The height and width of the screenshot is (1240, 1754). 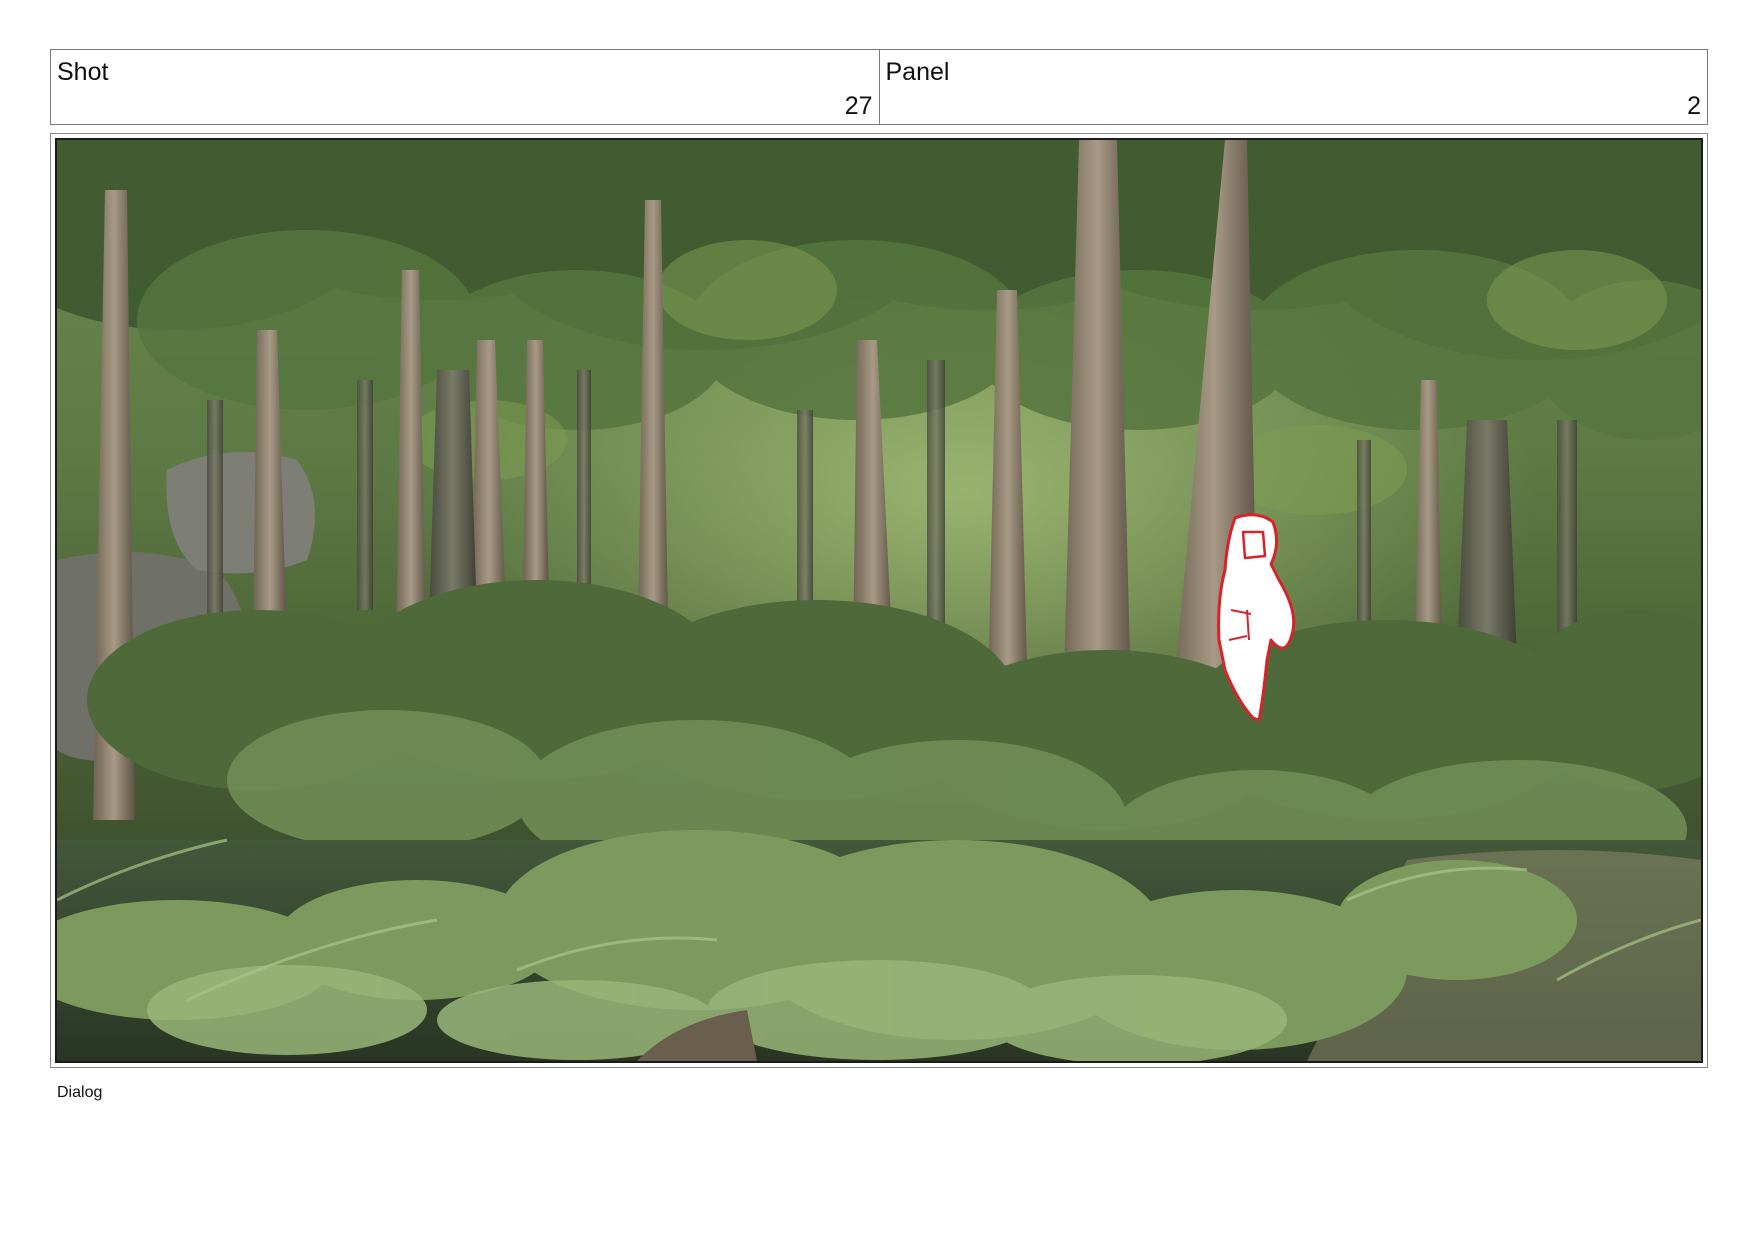 What do you see at coordinates (917, 72) in the screenshot?
I see `panel-label: Panel` at bounding box center [917, 72].